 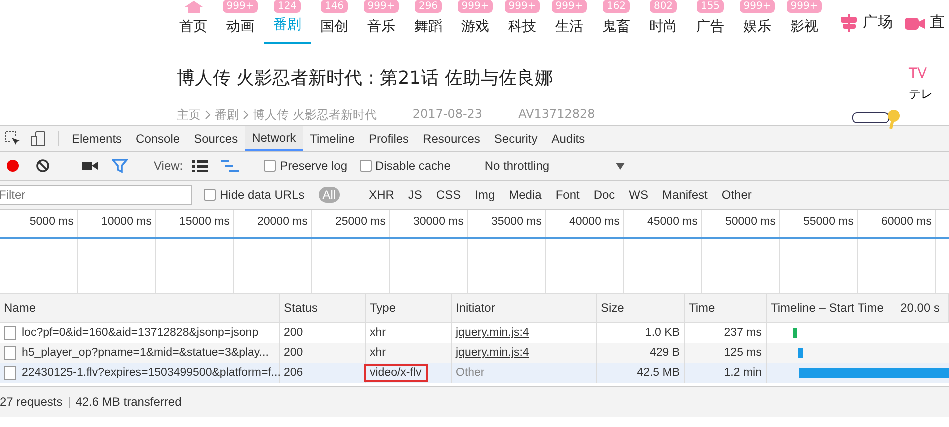 I want to click on column-title: Timeline – Start Time, so click(x=827, y=308).